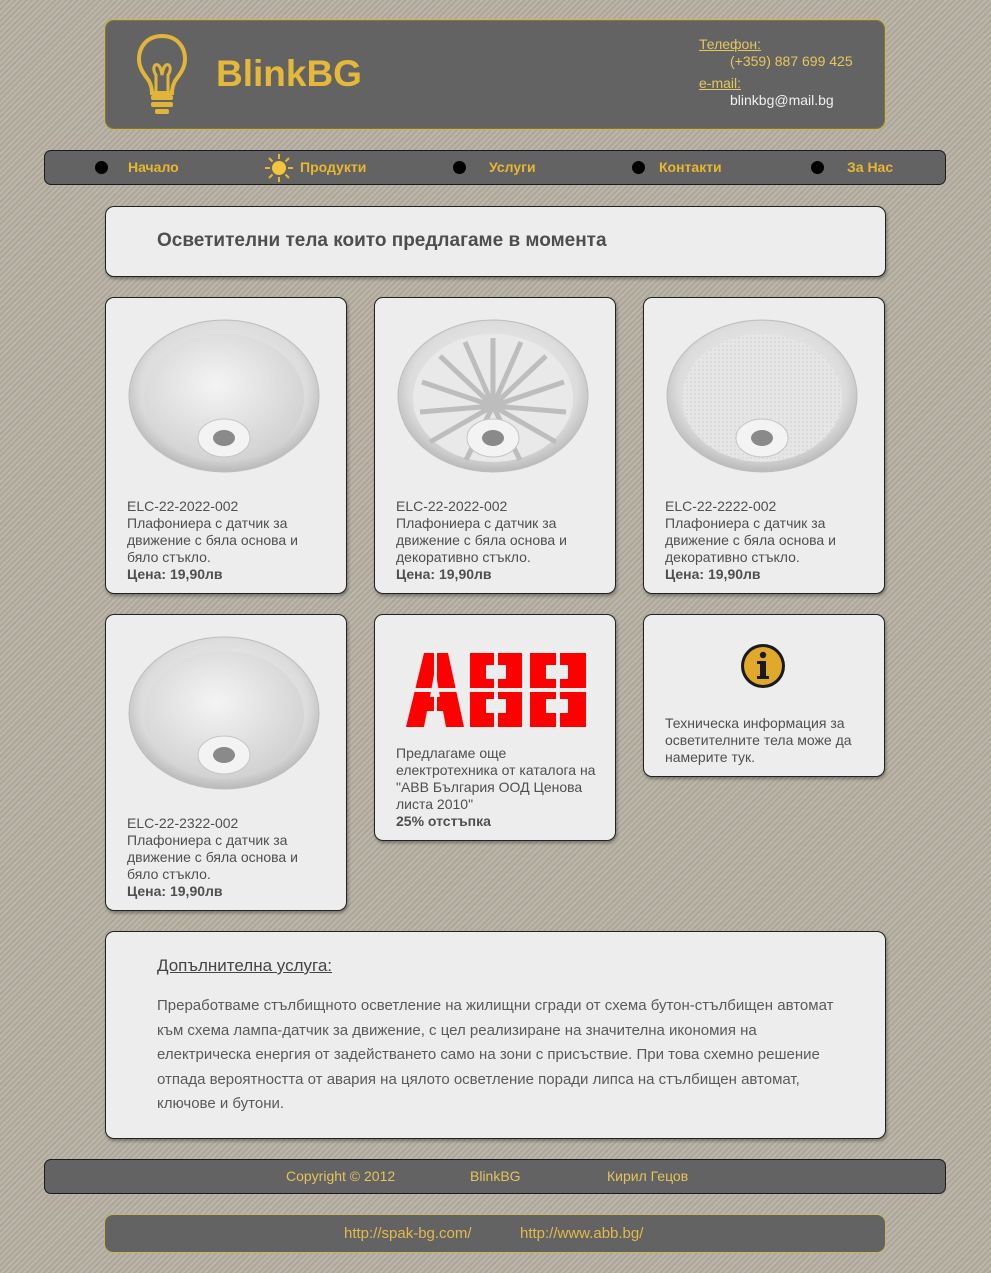  Describe the element at coordinates (581, 1233) in the screenshot. I see `link-abb-bg: http://www.abb.bg/` at that location.